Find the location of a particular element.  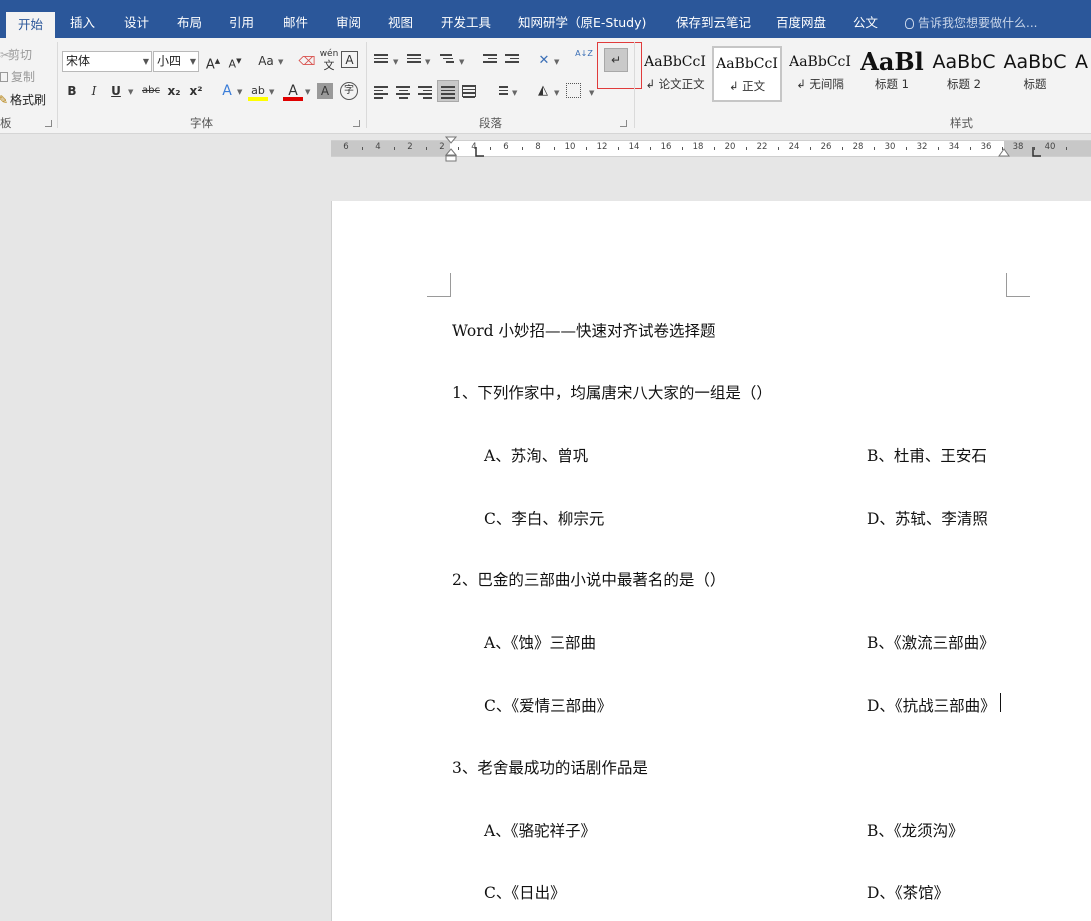

right-indent-marker-icon is located at coordinates (1004, 153).